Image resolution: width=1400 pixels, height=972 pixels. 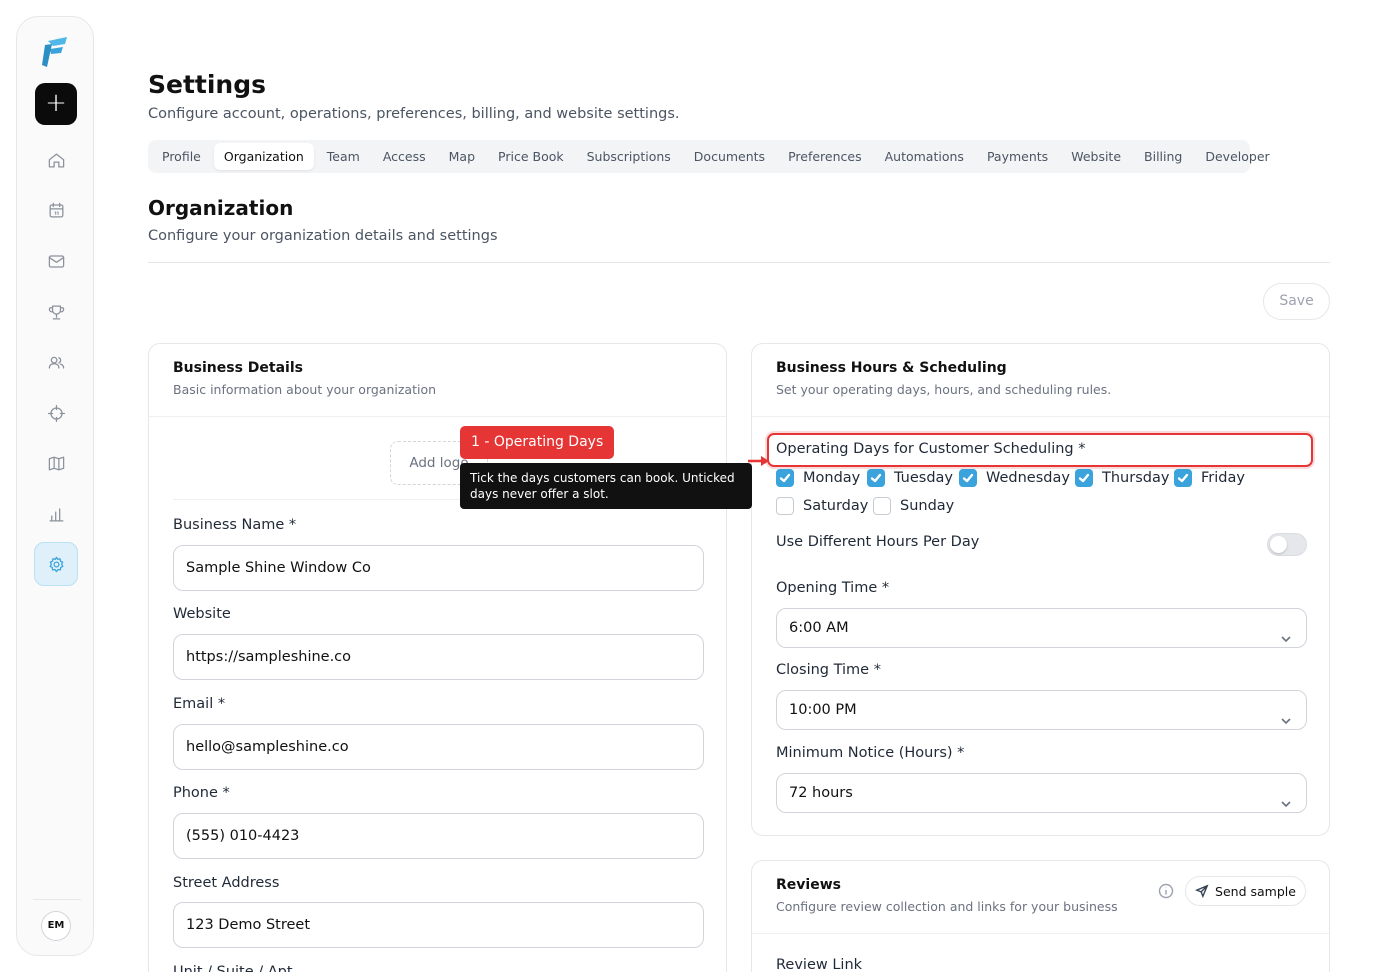 What do you see at coordinates (739, 262) in the screenshot?
I see `section-divider` at bounding box center [739, 262].